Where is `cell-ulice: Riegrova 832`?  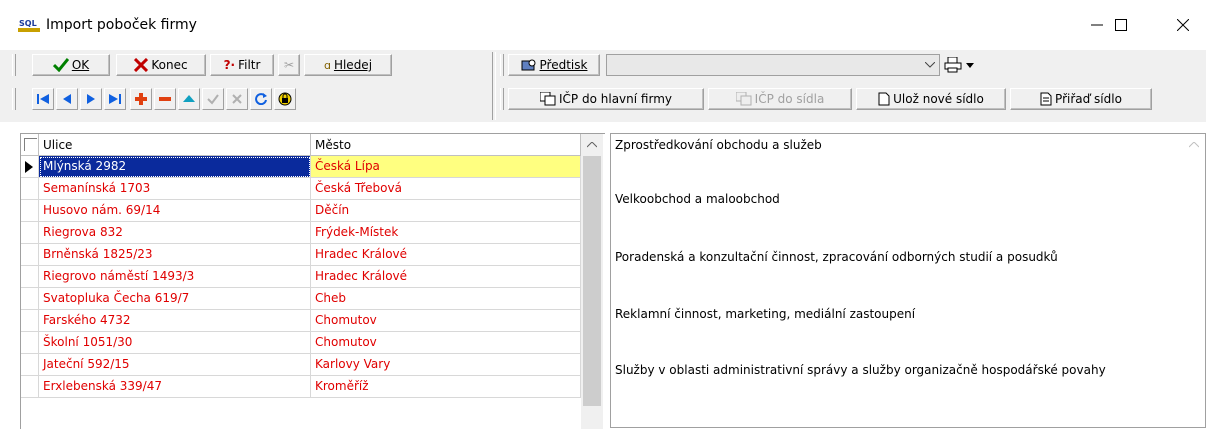
cell-ulice: Riegrova 832 is located at coordinates (175, 233).